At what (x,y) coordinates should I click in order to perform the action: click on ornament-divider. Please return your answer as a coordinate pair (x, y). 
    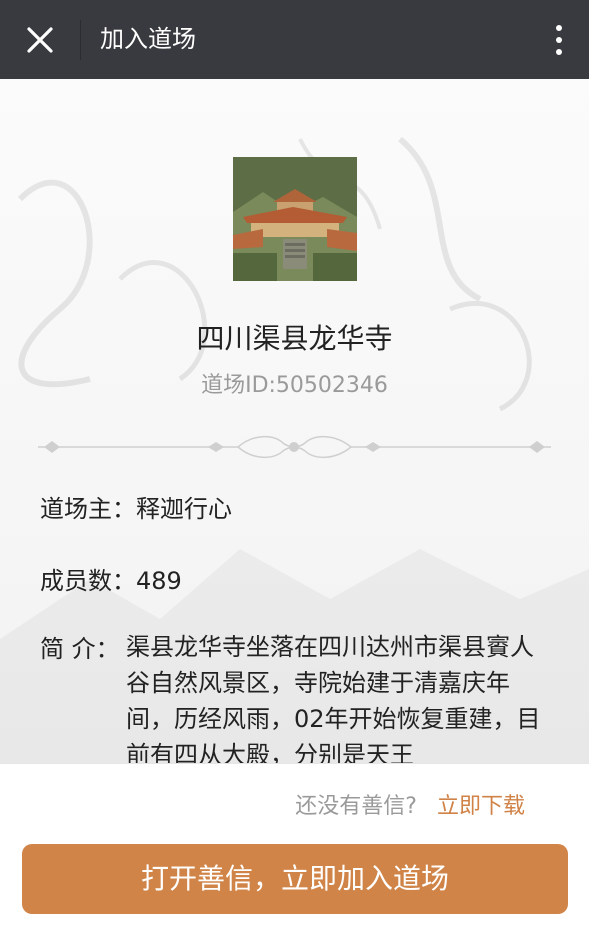
    Looking at the image, I should click on (294, 447).